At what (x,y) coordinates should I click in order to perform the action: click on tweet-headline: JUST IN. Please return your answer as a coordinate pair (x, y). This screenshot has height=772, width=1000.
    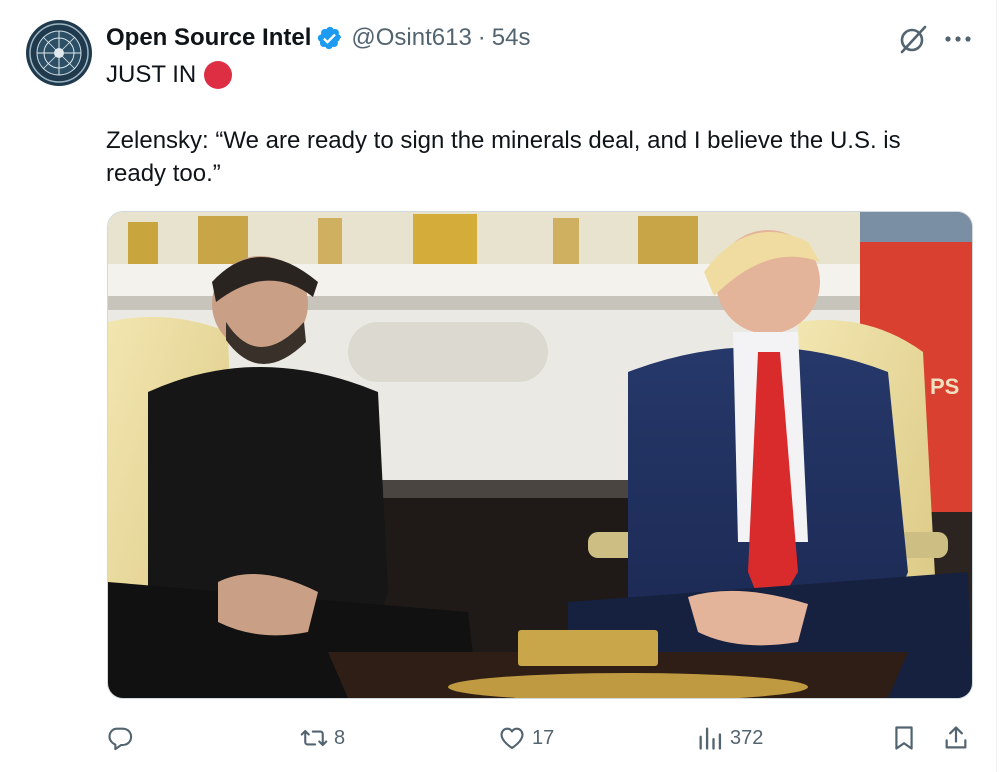
    Looking at the image, I should click on (169, 75).